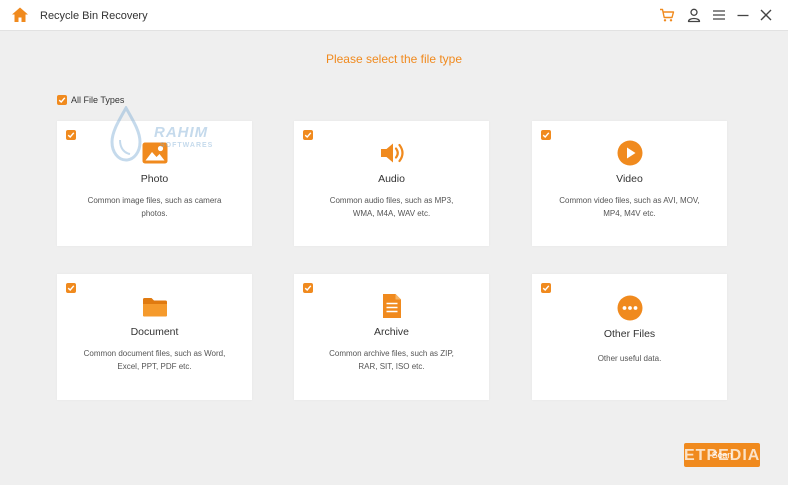 This screenshot has height=485, width=788. I want to click on app-title: Recycle Bin Recovery, so click(94, 16).